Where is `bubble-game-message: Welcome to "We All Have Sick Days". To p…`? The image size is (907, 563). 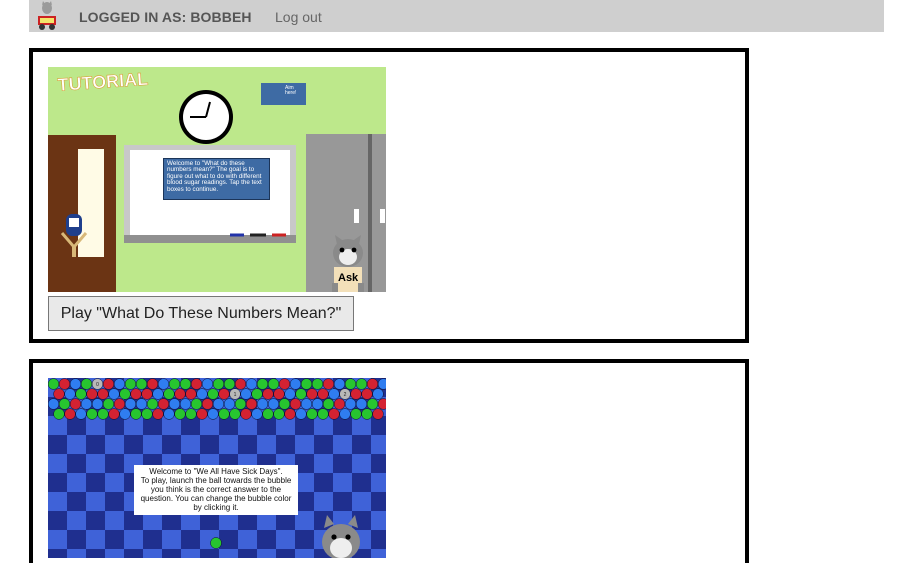
bubble-game-message: Welcome to "We All Have Sick Days". To p… is located at coordinates (216, 490).